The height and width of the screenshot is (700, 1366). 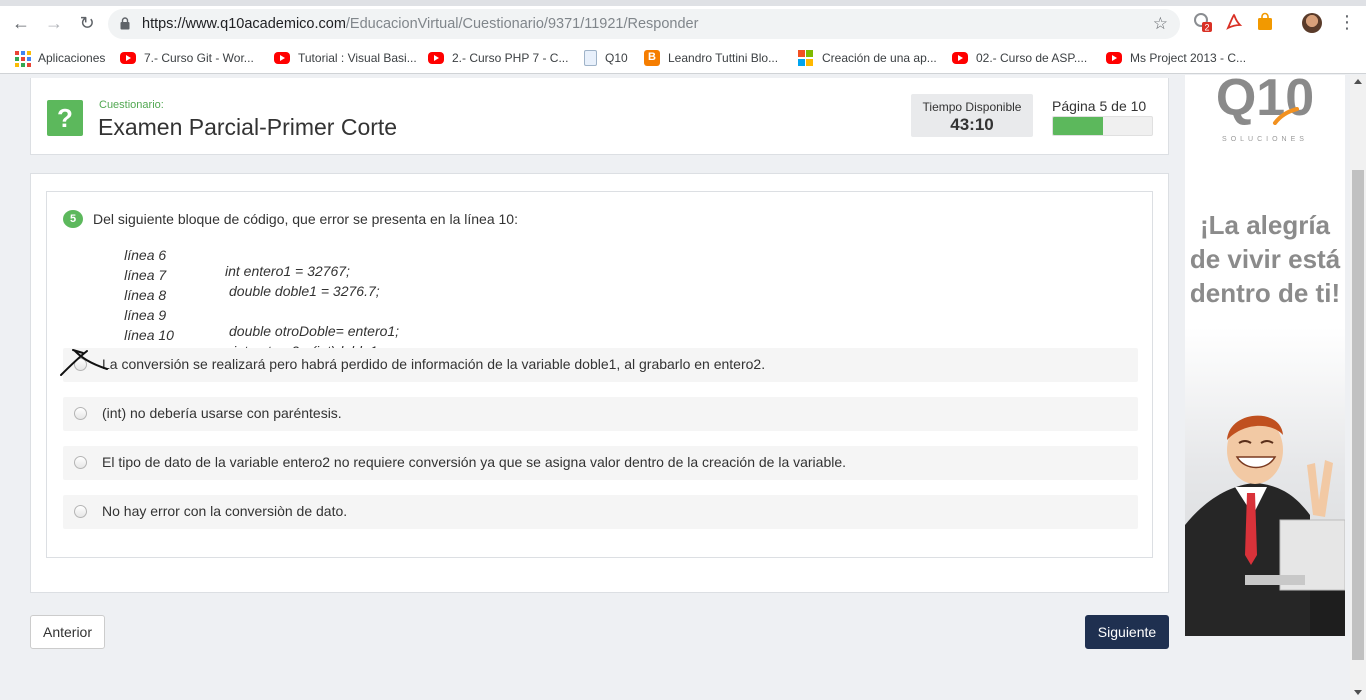 I want to click on shopping-bag-icon, so click(x=1265, y=22).